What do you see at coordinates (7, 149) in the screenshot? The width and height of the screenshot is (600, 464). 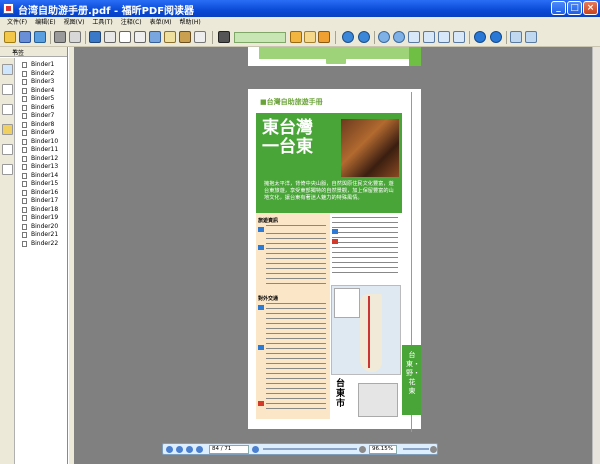 I see `attachments-tab-icon` at bounding box center [7, 149].